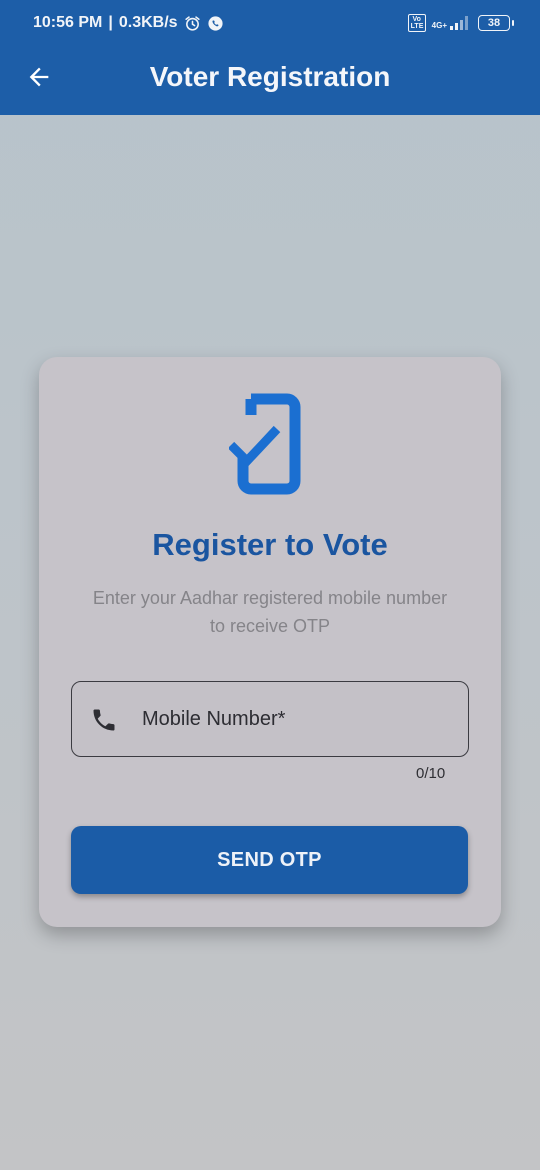  I want to click on battery-icon: 38, so click(496, 23).